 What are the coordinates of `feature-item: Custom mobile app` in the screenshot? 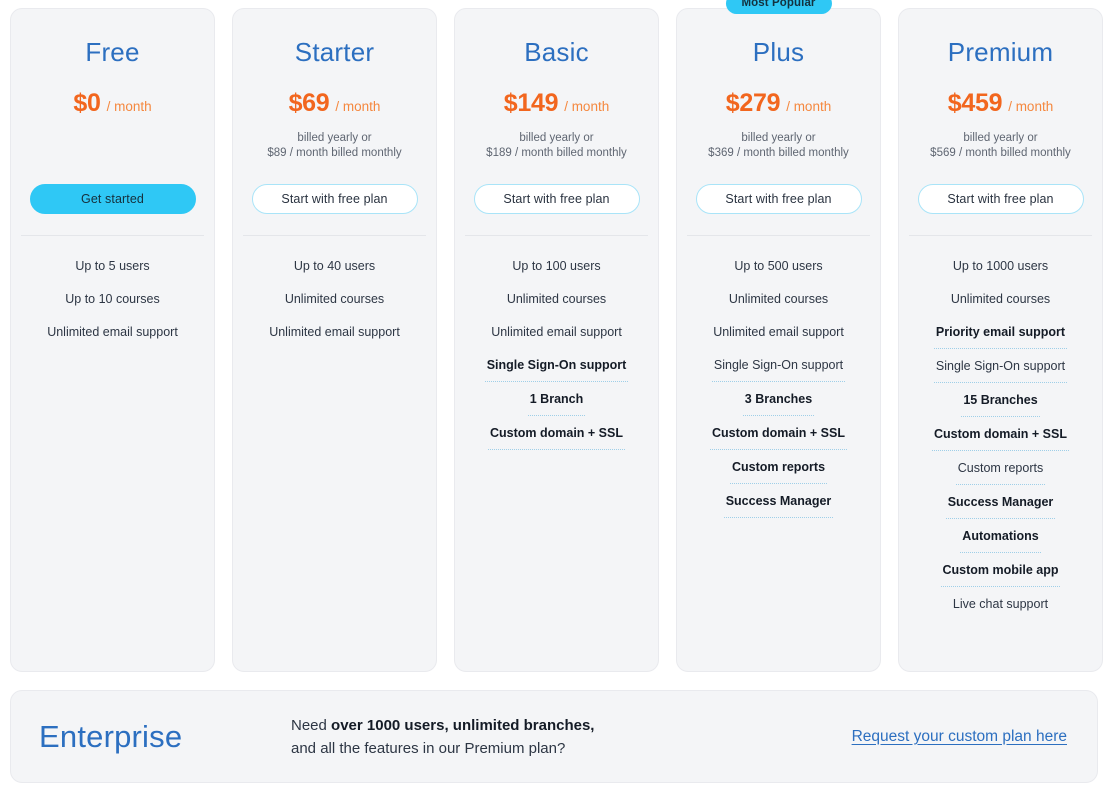 It's located at (1000, 570).